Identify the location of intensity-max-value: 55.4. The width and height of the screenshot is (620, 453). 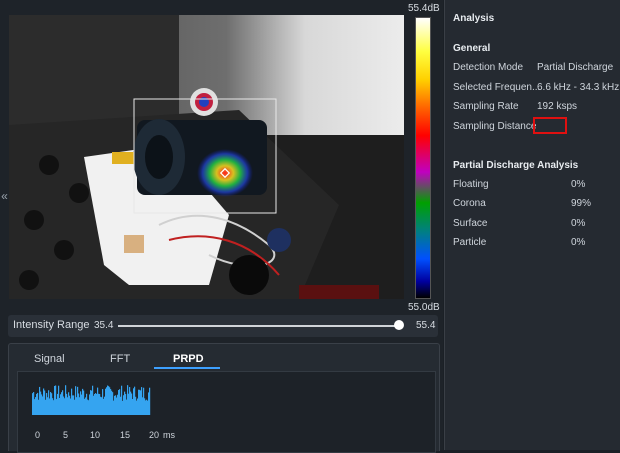
(426, 325).